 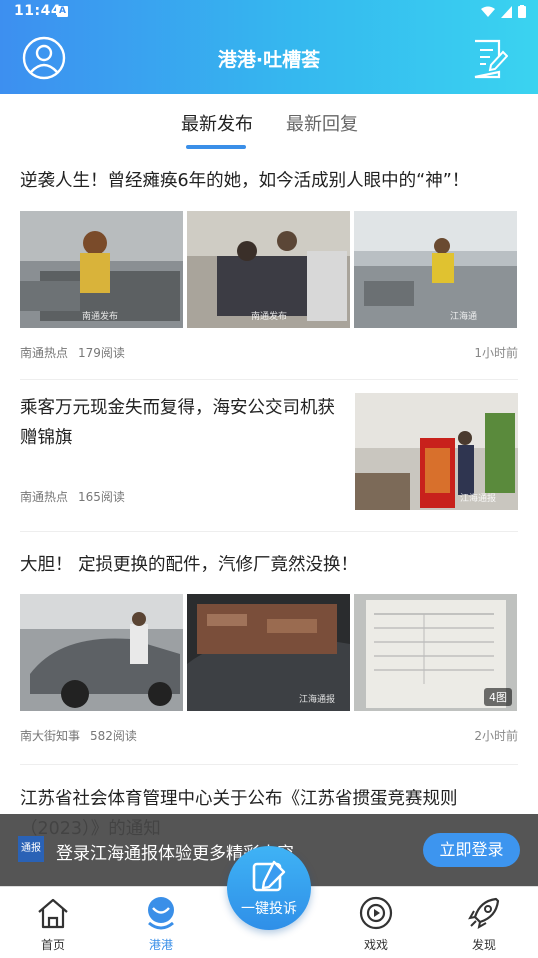 I want to click on nav-label: 港港, so click(x=160, y=945).